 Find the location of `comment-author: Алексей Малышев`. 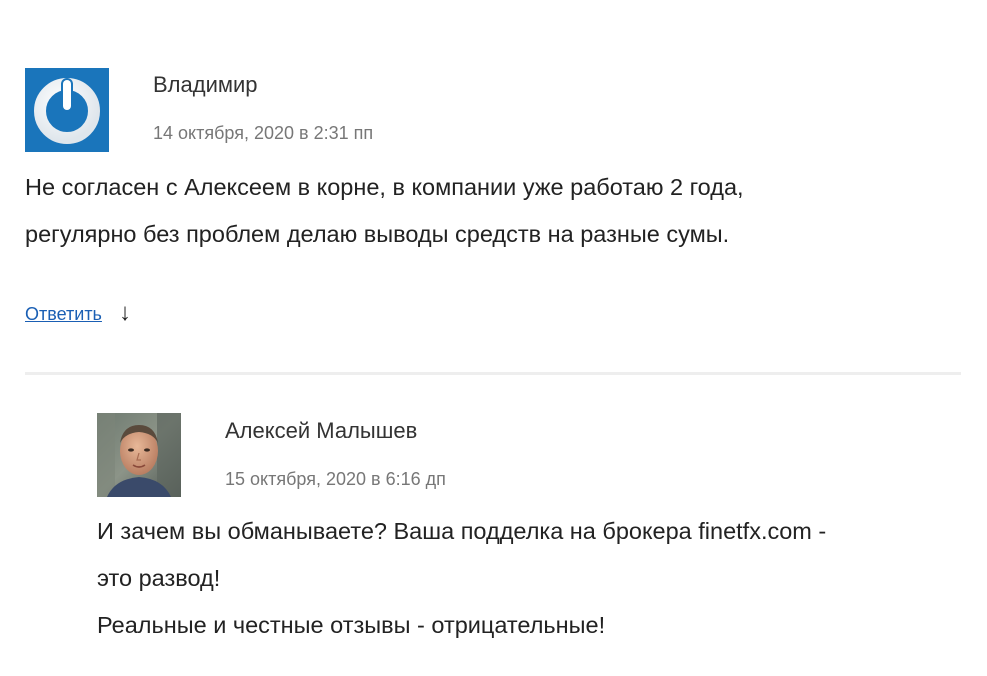

comment-author: Алексей Малышев is located at coordinates (321, 430).